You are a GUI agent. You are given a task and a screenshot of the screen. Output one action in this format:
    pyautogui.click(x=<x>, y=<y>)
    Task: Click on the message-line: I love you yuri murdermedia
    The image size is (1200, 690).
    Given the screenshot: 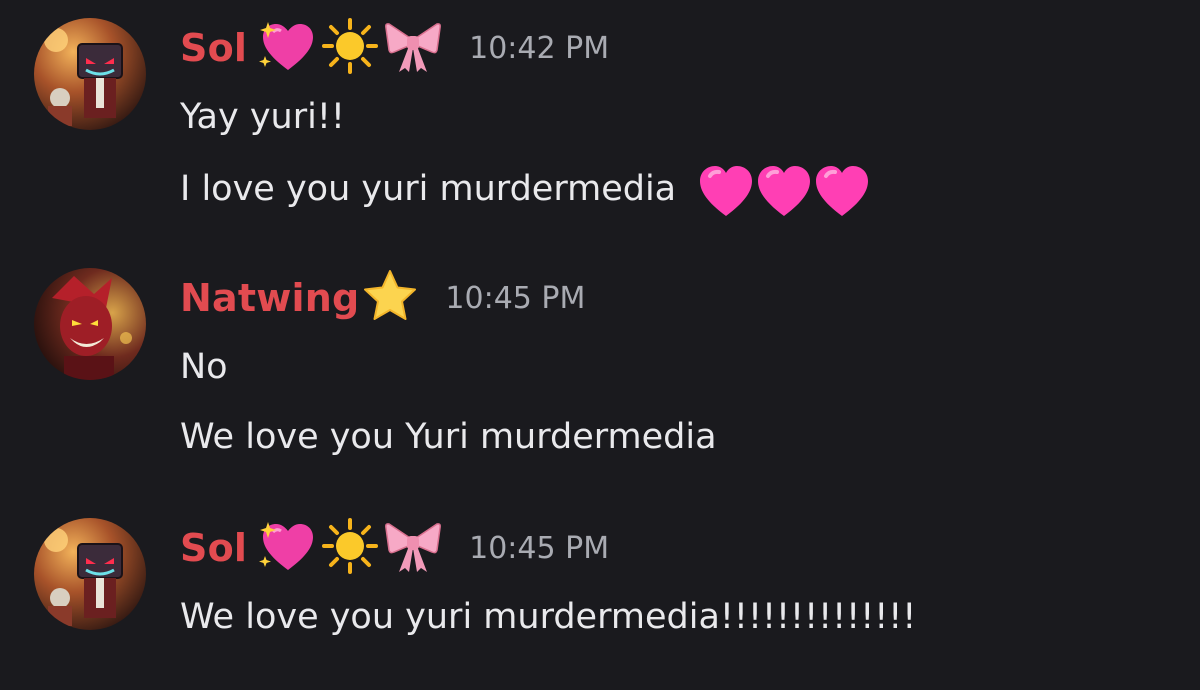 What is the action you would take?
    pyautogui.click(x=525, y=189)
    